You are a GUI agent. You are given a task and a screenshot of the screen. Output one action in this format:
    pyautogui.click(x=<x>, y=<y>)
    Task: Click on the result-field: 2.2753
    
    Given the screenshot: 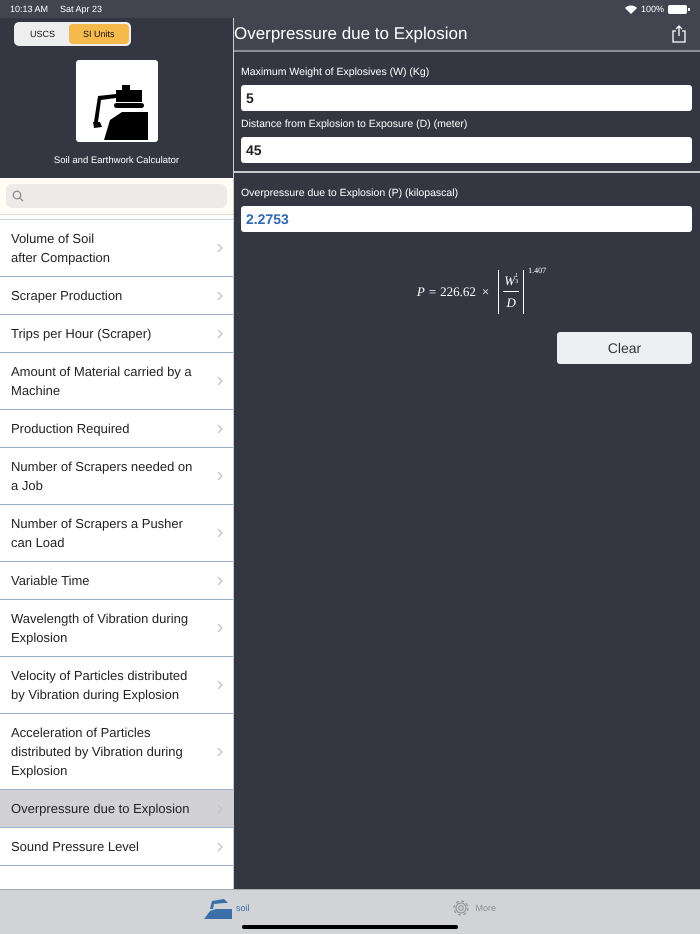 What is the action you would take?
    pyautogui.click(x=466, y=219)
    